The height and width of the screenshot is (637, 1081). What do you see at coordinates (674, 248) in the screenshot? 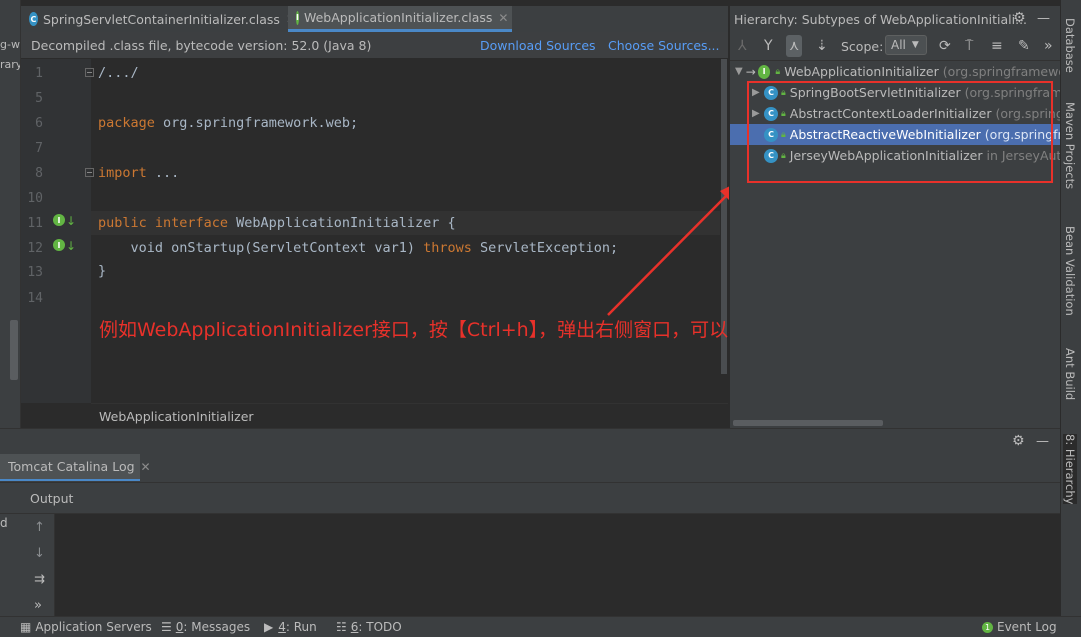
I see `annotation-arrow` at bounding box center [674, 248].